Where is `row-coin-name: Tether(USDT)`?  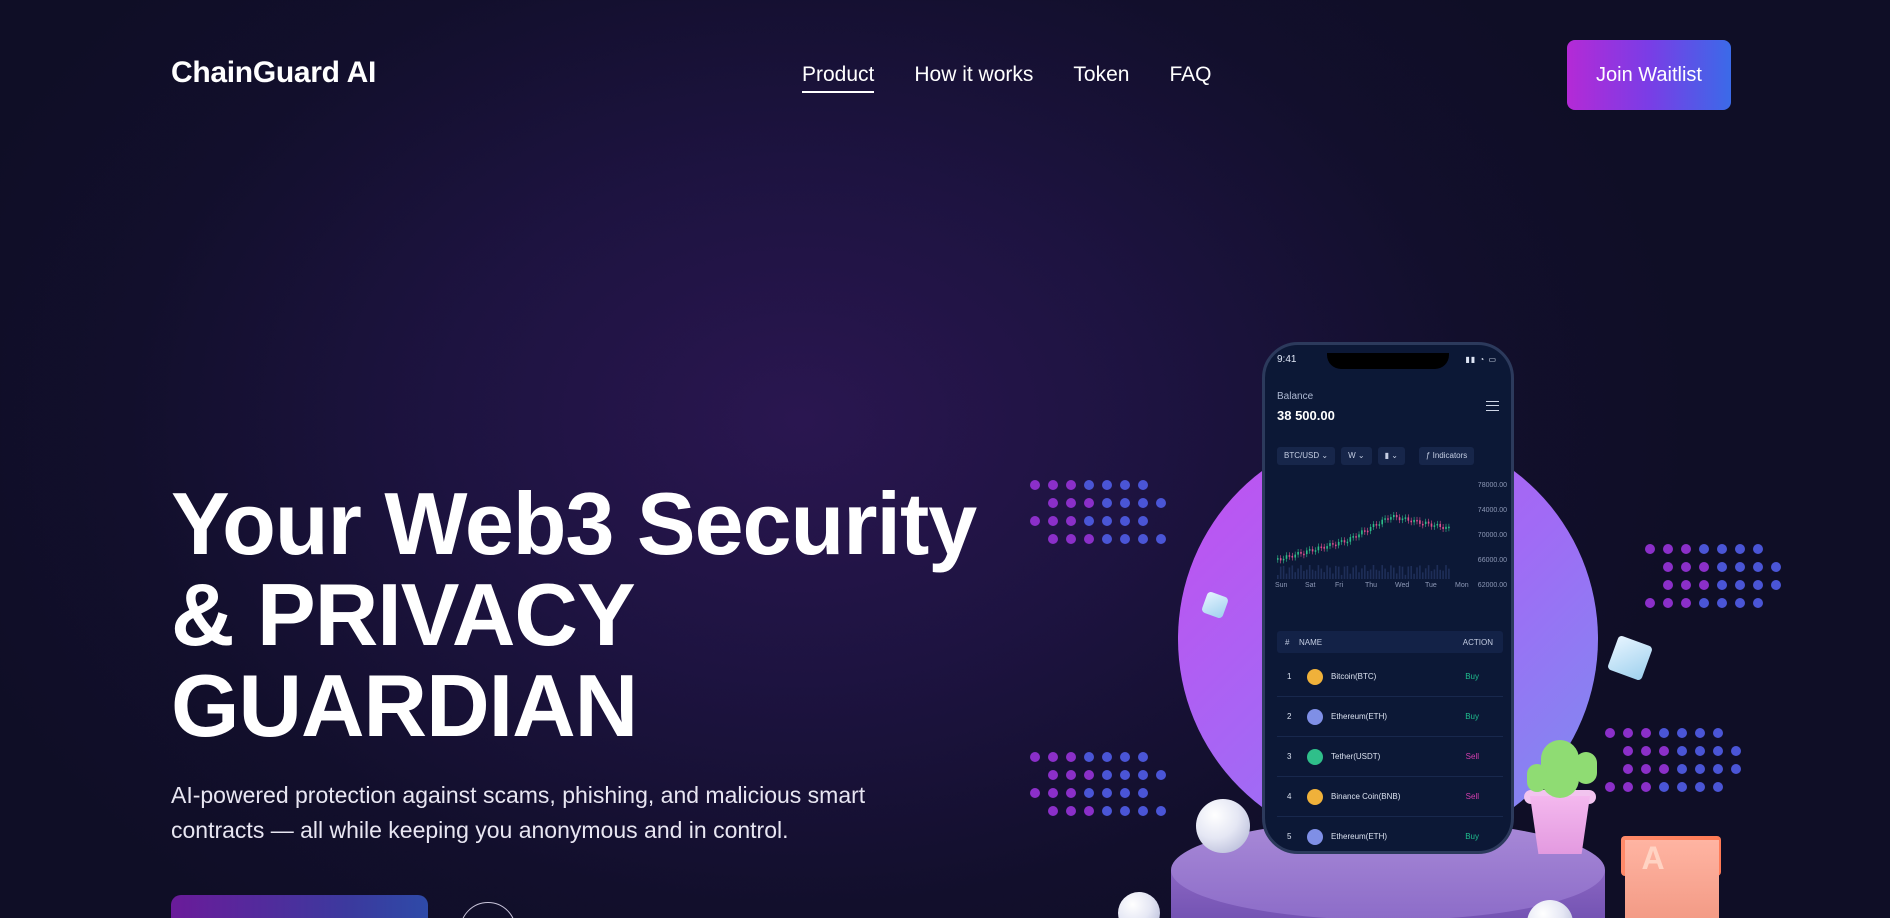 row-coin-name: Tether(USDT) is located at coordinates (1356, 756).